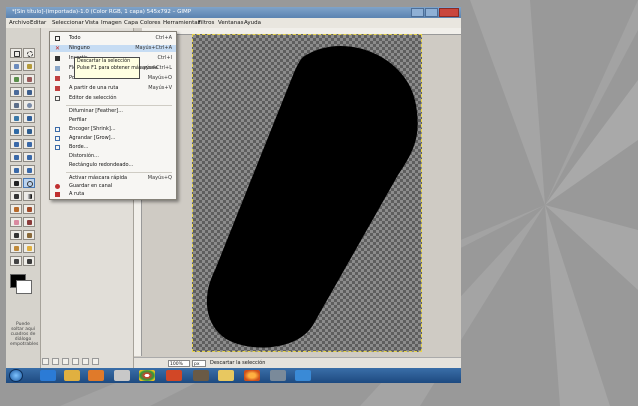 The width and height of the screenshot is (638, 406). What do you see at coordinates (29, 183) in the screenshot?
I see `tool-ellipse-select-active` at bounding box center [29, 183].